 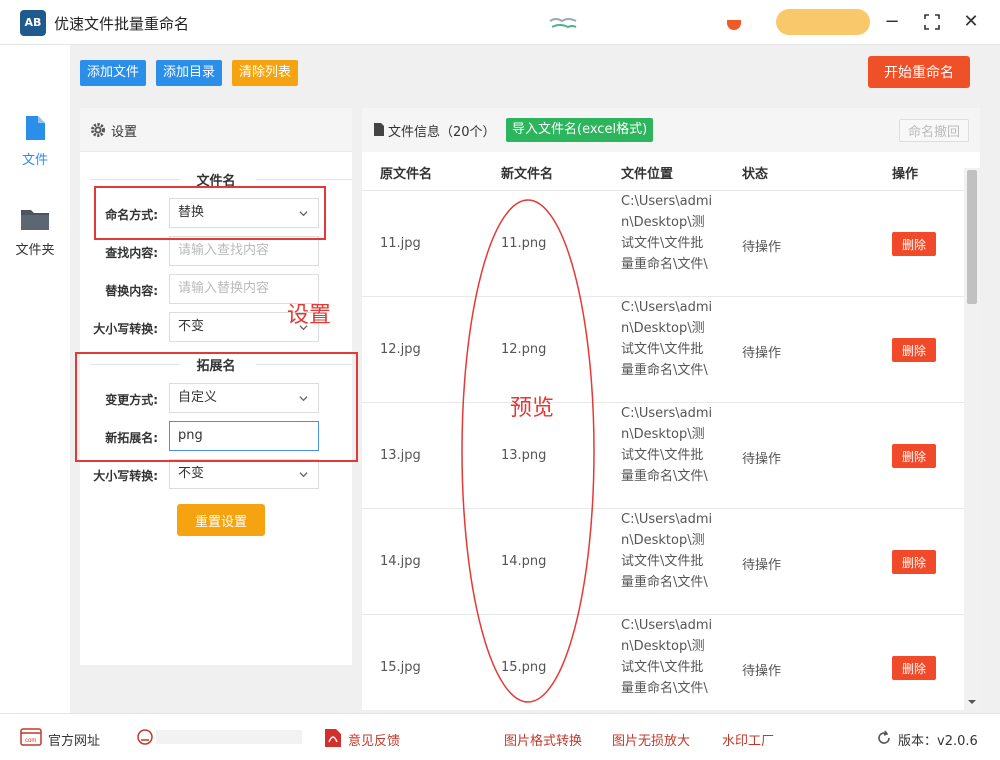 What do you see at coordinates (35, 232) in the screenshot?
I see `nav-item-folder: 文件夹` at bounding box center [35, 232].